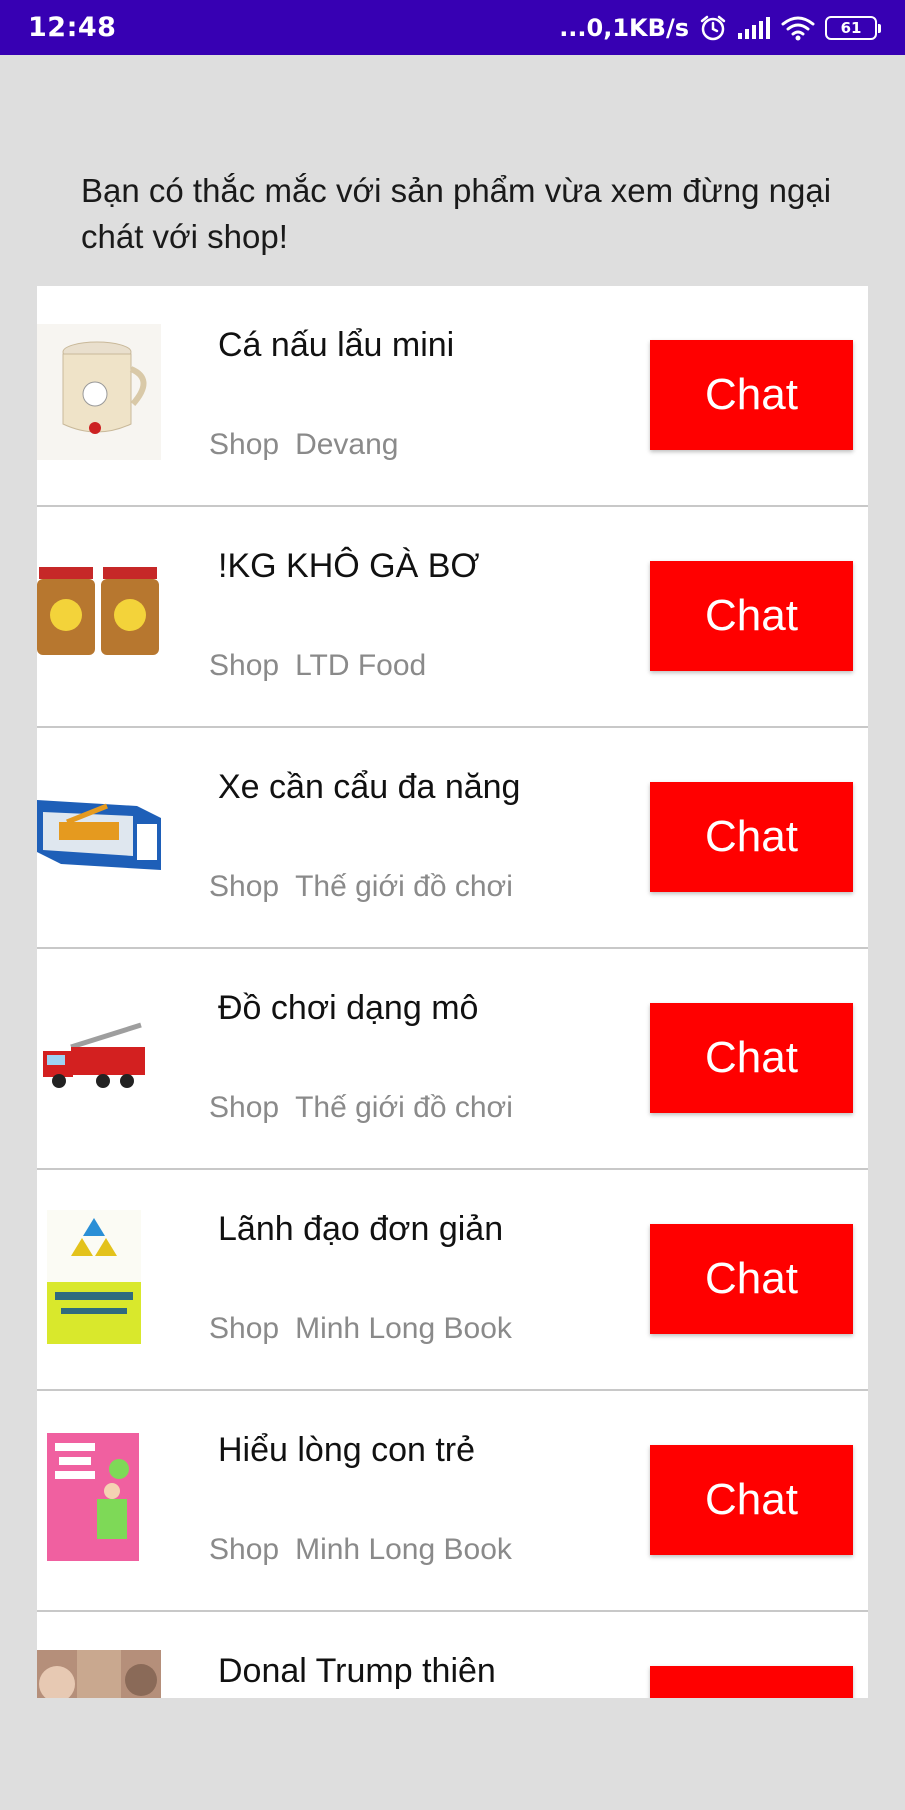 This screenshot has height=1810, width=905. Describe the element at coordinates (853, 28) in the screenshot. I see `battery-icon: 61` at that location.